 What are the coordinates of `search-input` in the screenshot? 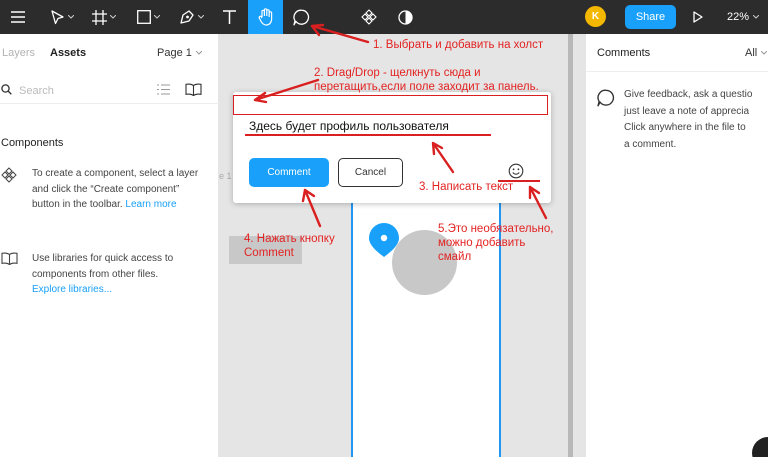 It's located at (79, 91).